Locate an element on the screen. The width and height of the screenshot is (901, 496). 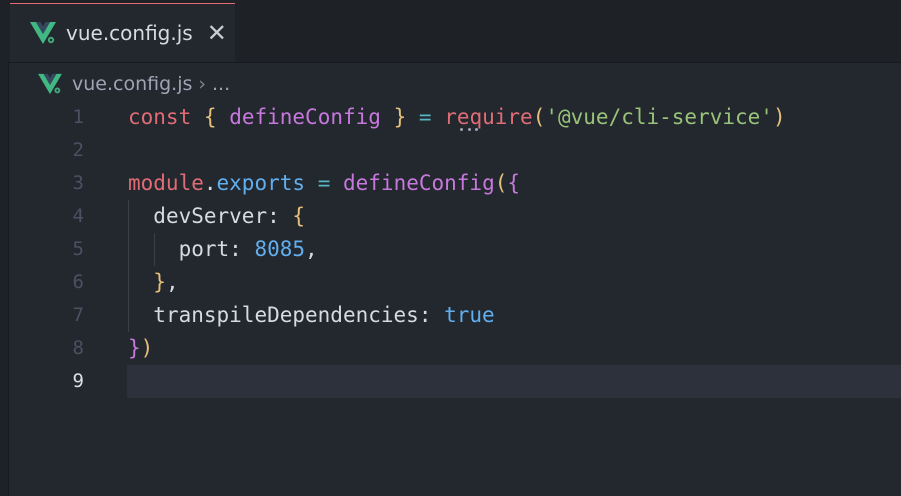
breadcrumb-file: vue.config.js is located at coordinates (132, 84).